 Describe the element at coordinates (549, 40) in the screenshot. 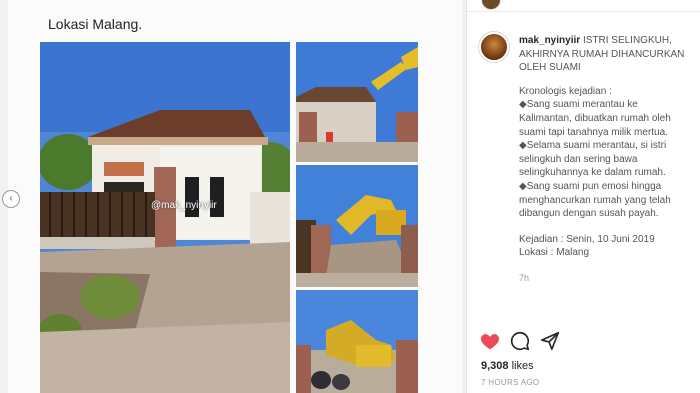

I see `username-link: mak_nyinyiir` at that location.